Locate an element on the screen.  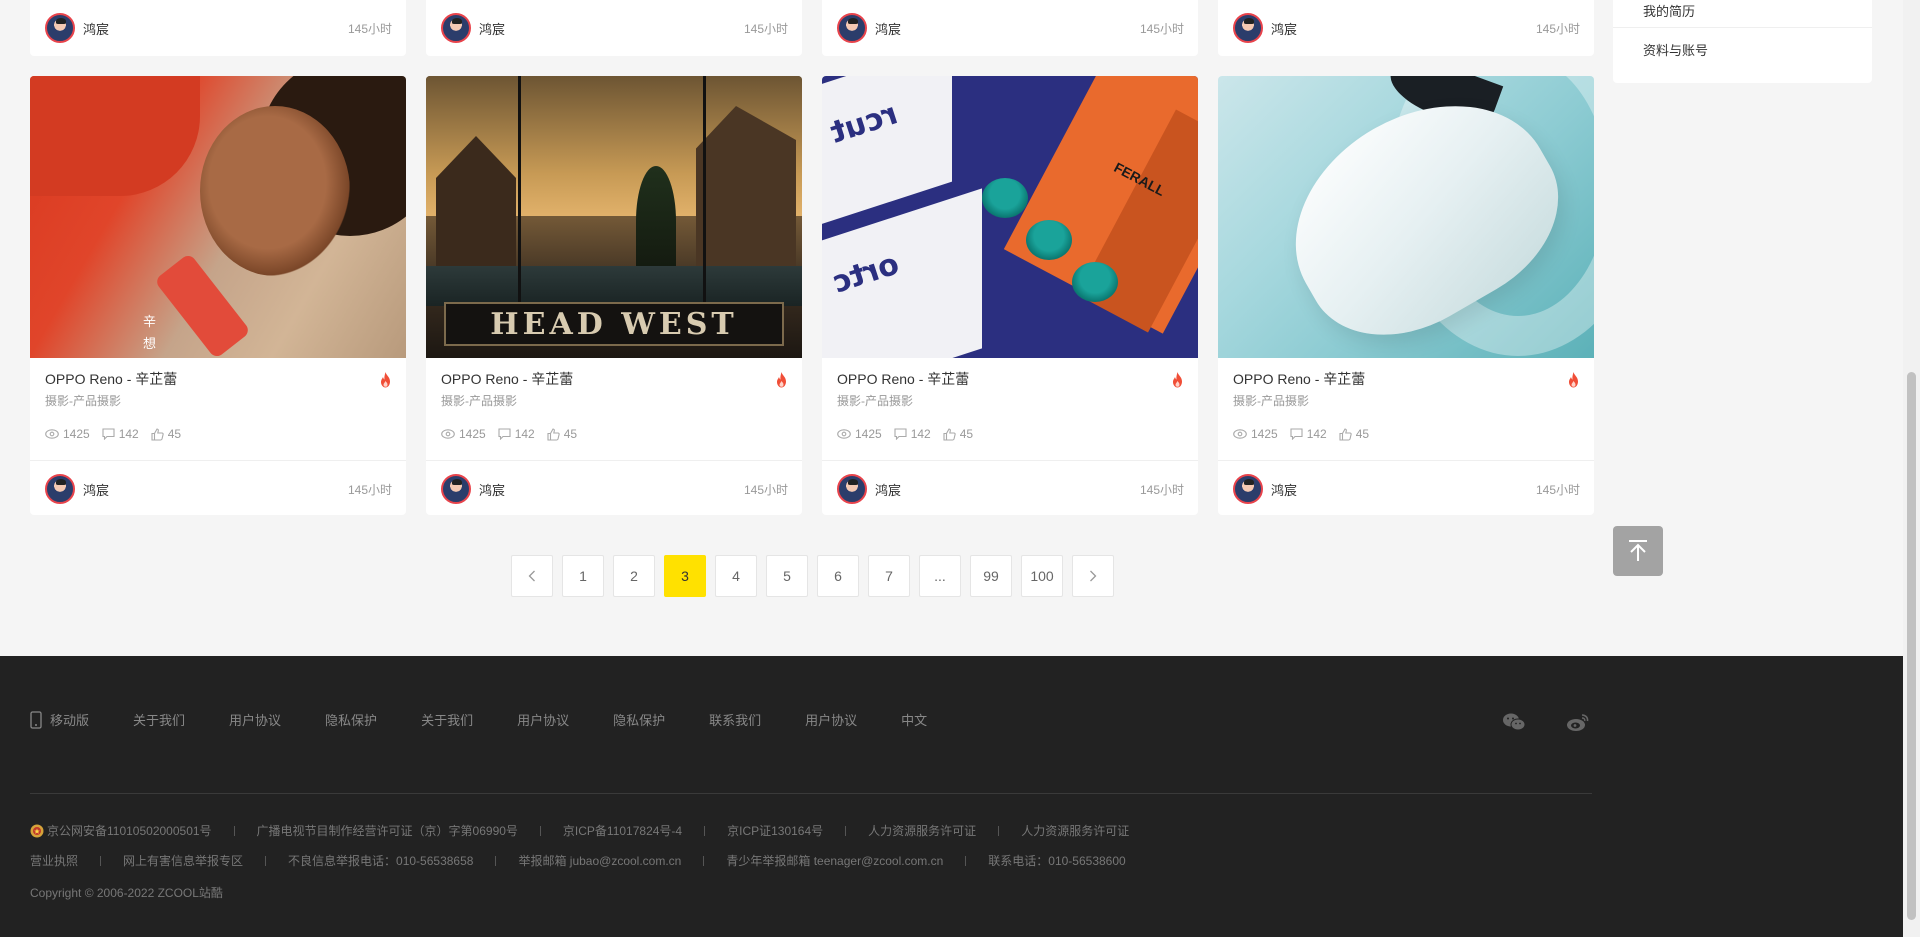
footer-link-contact: 联系我们 is located at coordinates (735, 719).